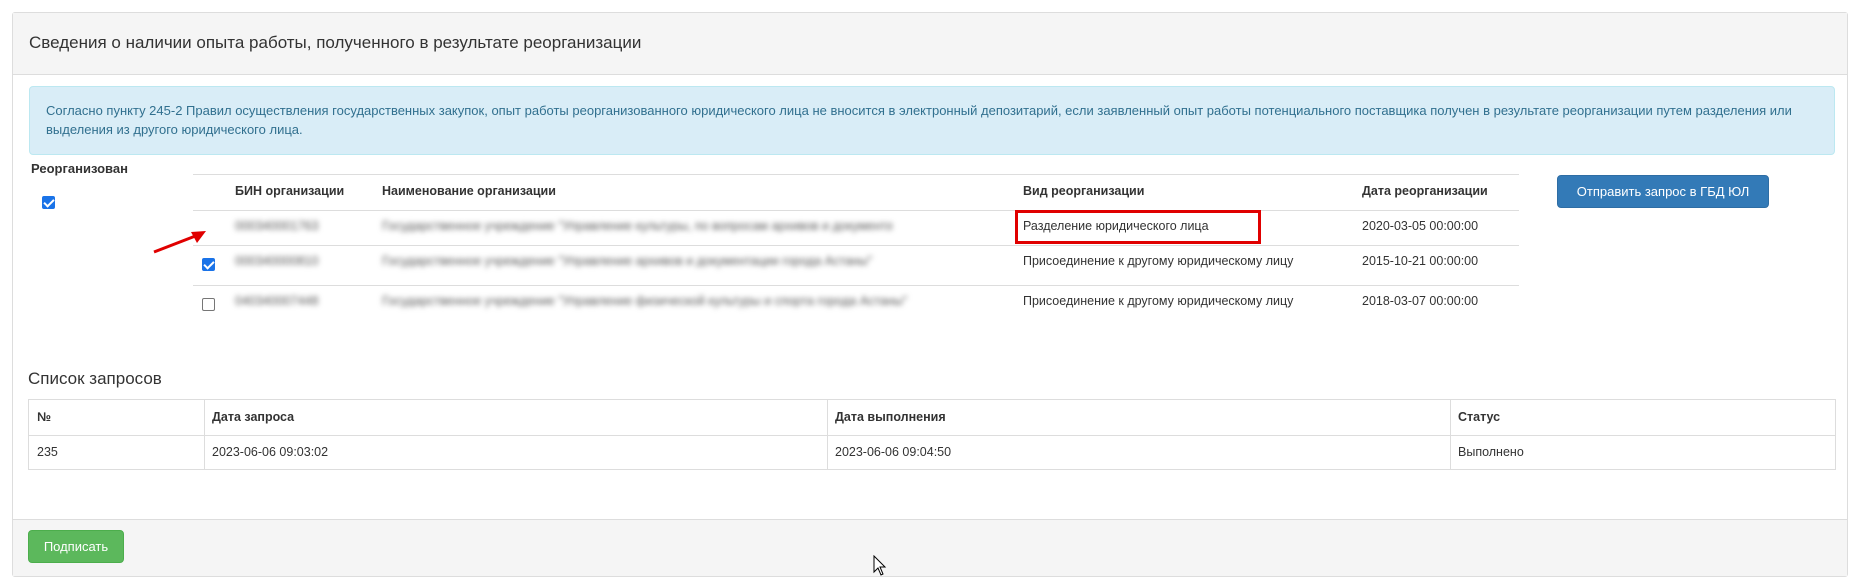 Image resolution: width=1862 pixels, height=585 pixels. Describe the element at coordinates (270, 452) in the screenshot. I see `request-date: 2023-06-06 09:03:02` at that location.